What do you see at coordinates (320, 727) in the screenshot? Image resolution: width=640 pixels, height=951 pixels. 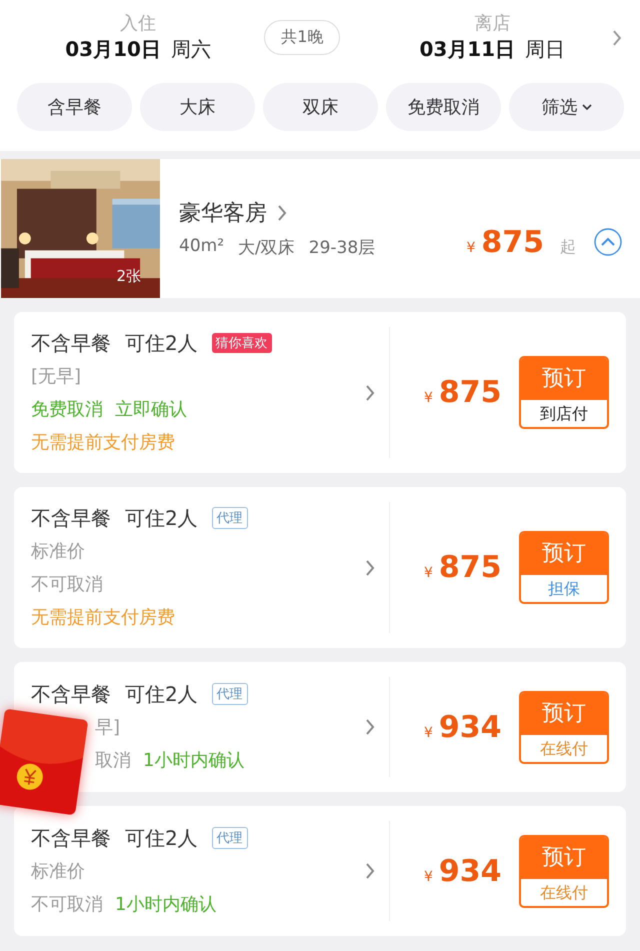 I see `offer-card: 不含早餐 可住2人 代理 早] 取消 1小时内确认 ¥ 934 预订 在线付` at bounding box center [320, 727].